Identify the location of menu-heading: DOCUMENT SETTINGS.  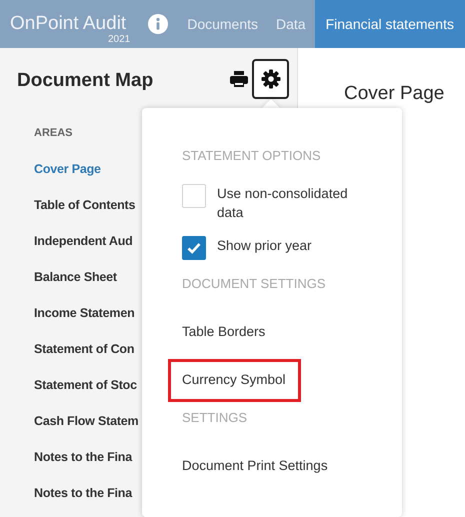
(254, 283).